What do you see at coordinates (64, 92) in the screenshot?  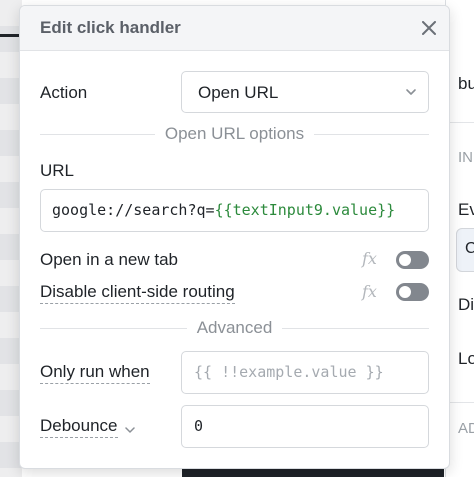 I see `action-label: Action` at bounding box center [64, 92].